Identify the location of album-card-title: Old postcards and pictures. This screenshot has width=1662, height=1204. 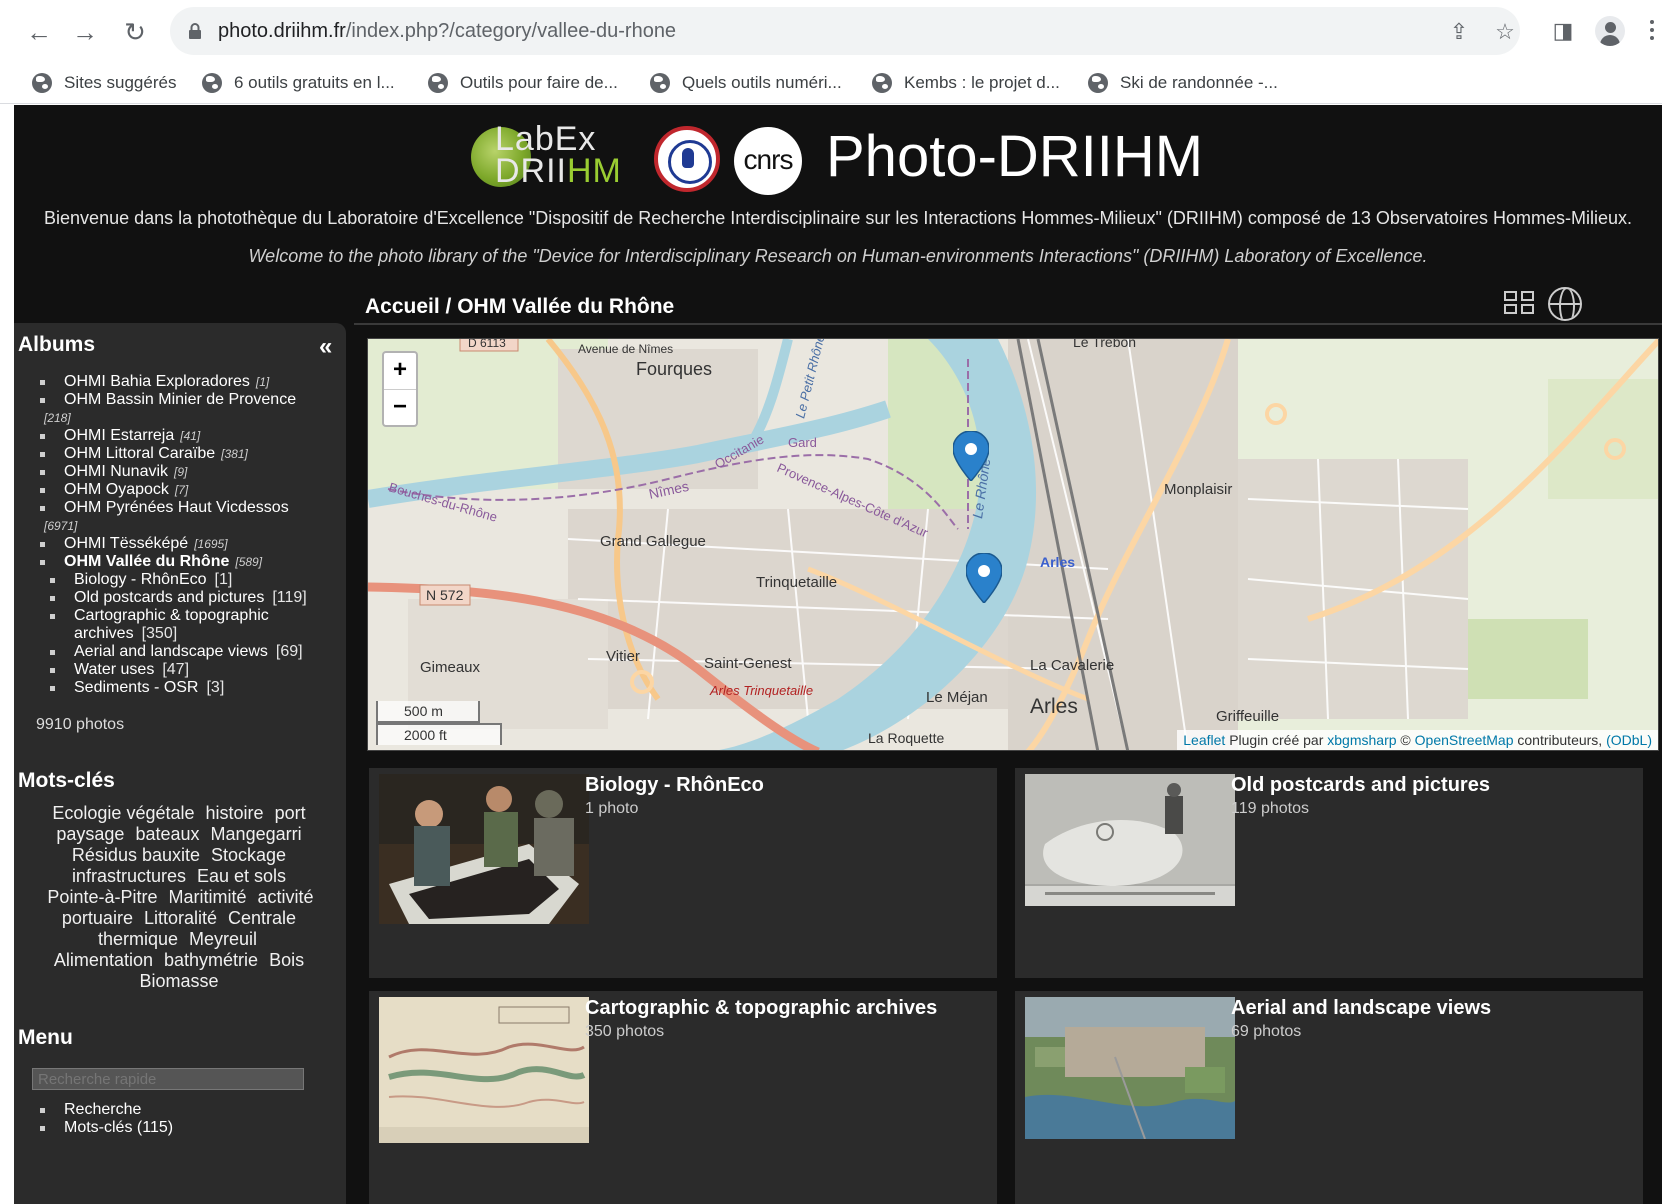
(1360, 785).